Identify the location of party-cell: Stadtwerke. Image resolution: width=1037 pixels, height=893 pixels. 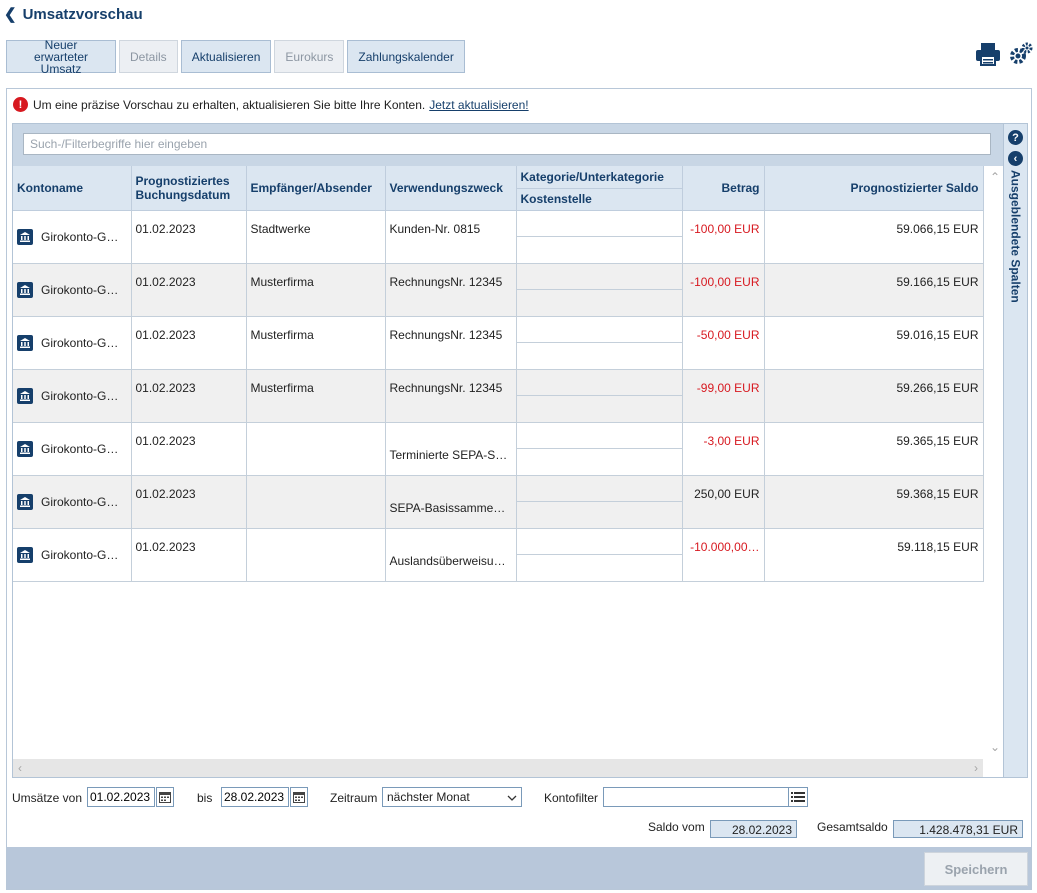
(316, 237).